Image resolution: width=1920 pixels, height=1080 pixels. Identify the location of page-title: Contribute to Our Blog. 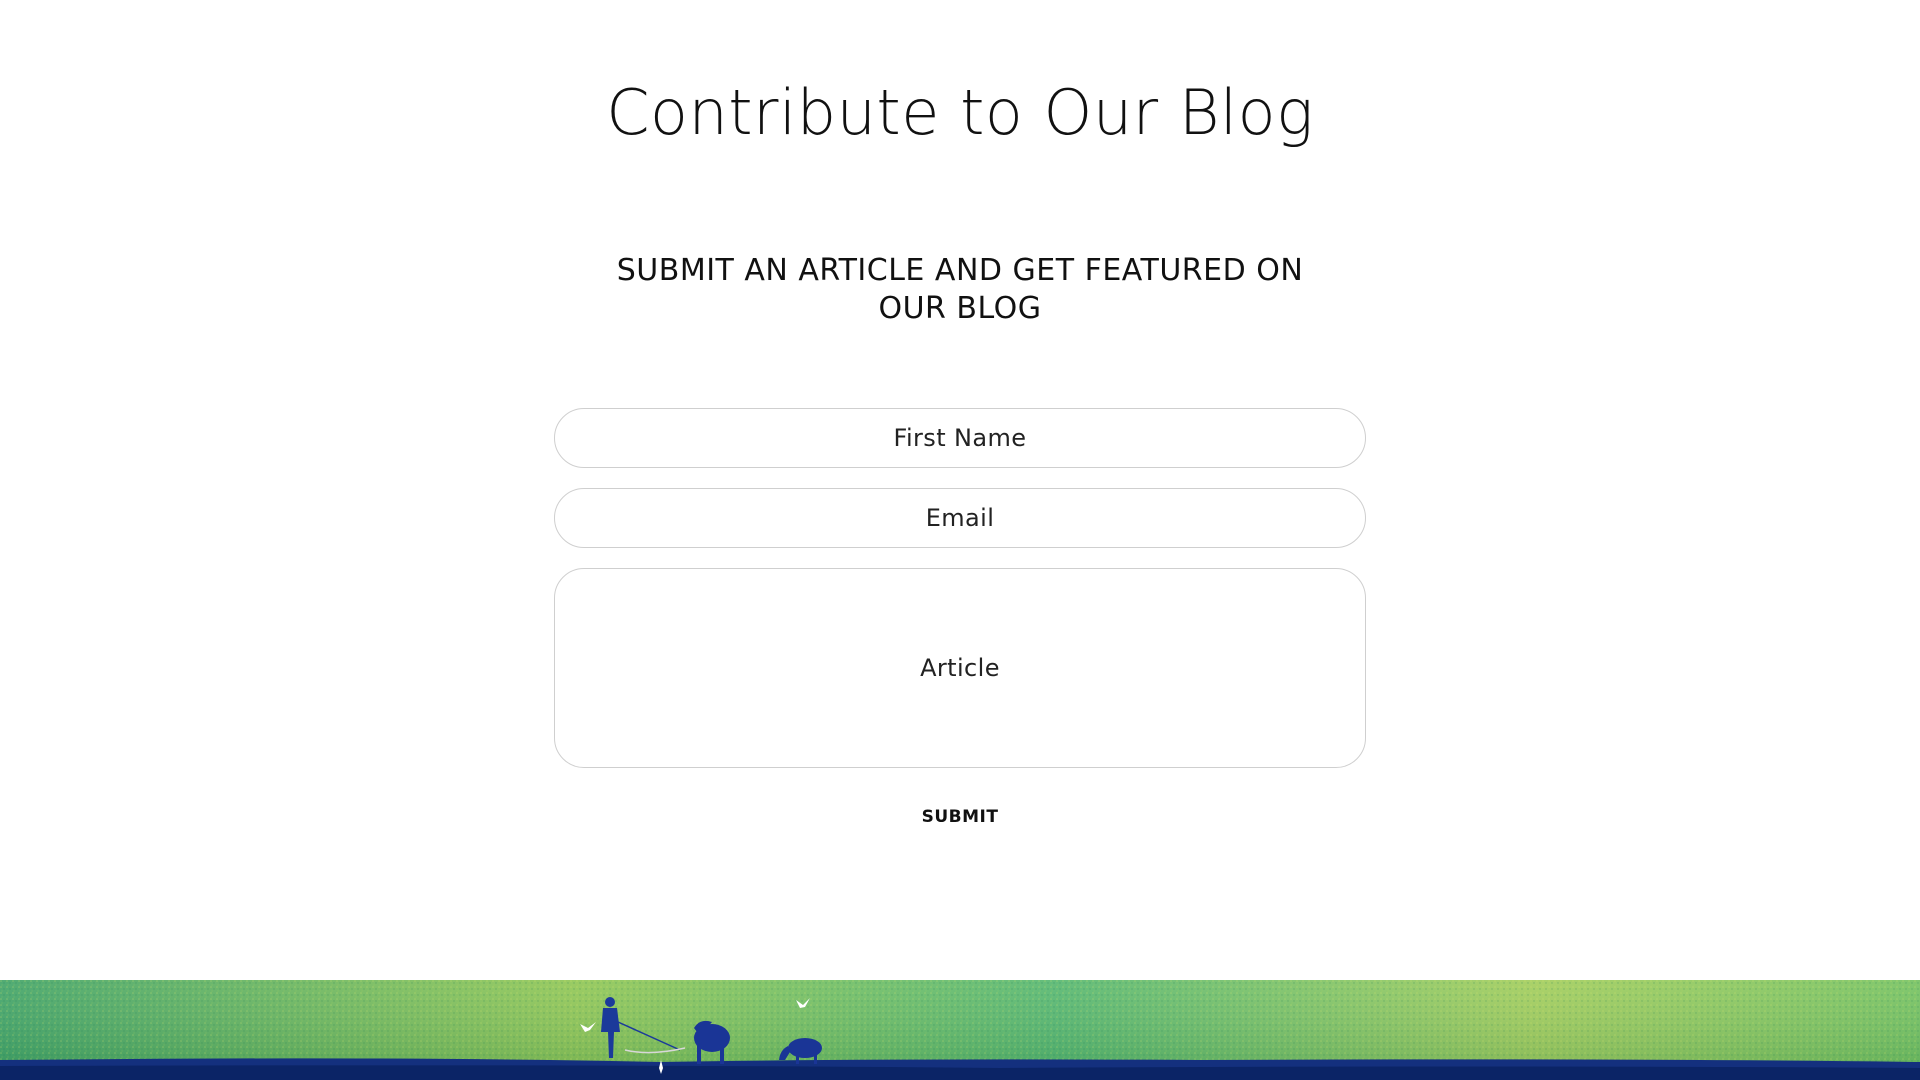
(960, 112).